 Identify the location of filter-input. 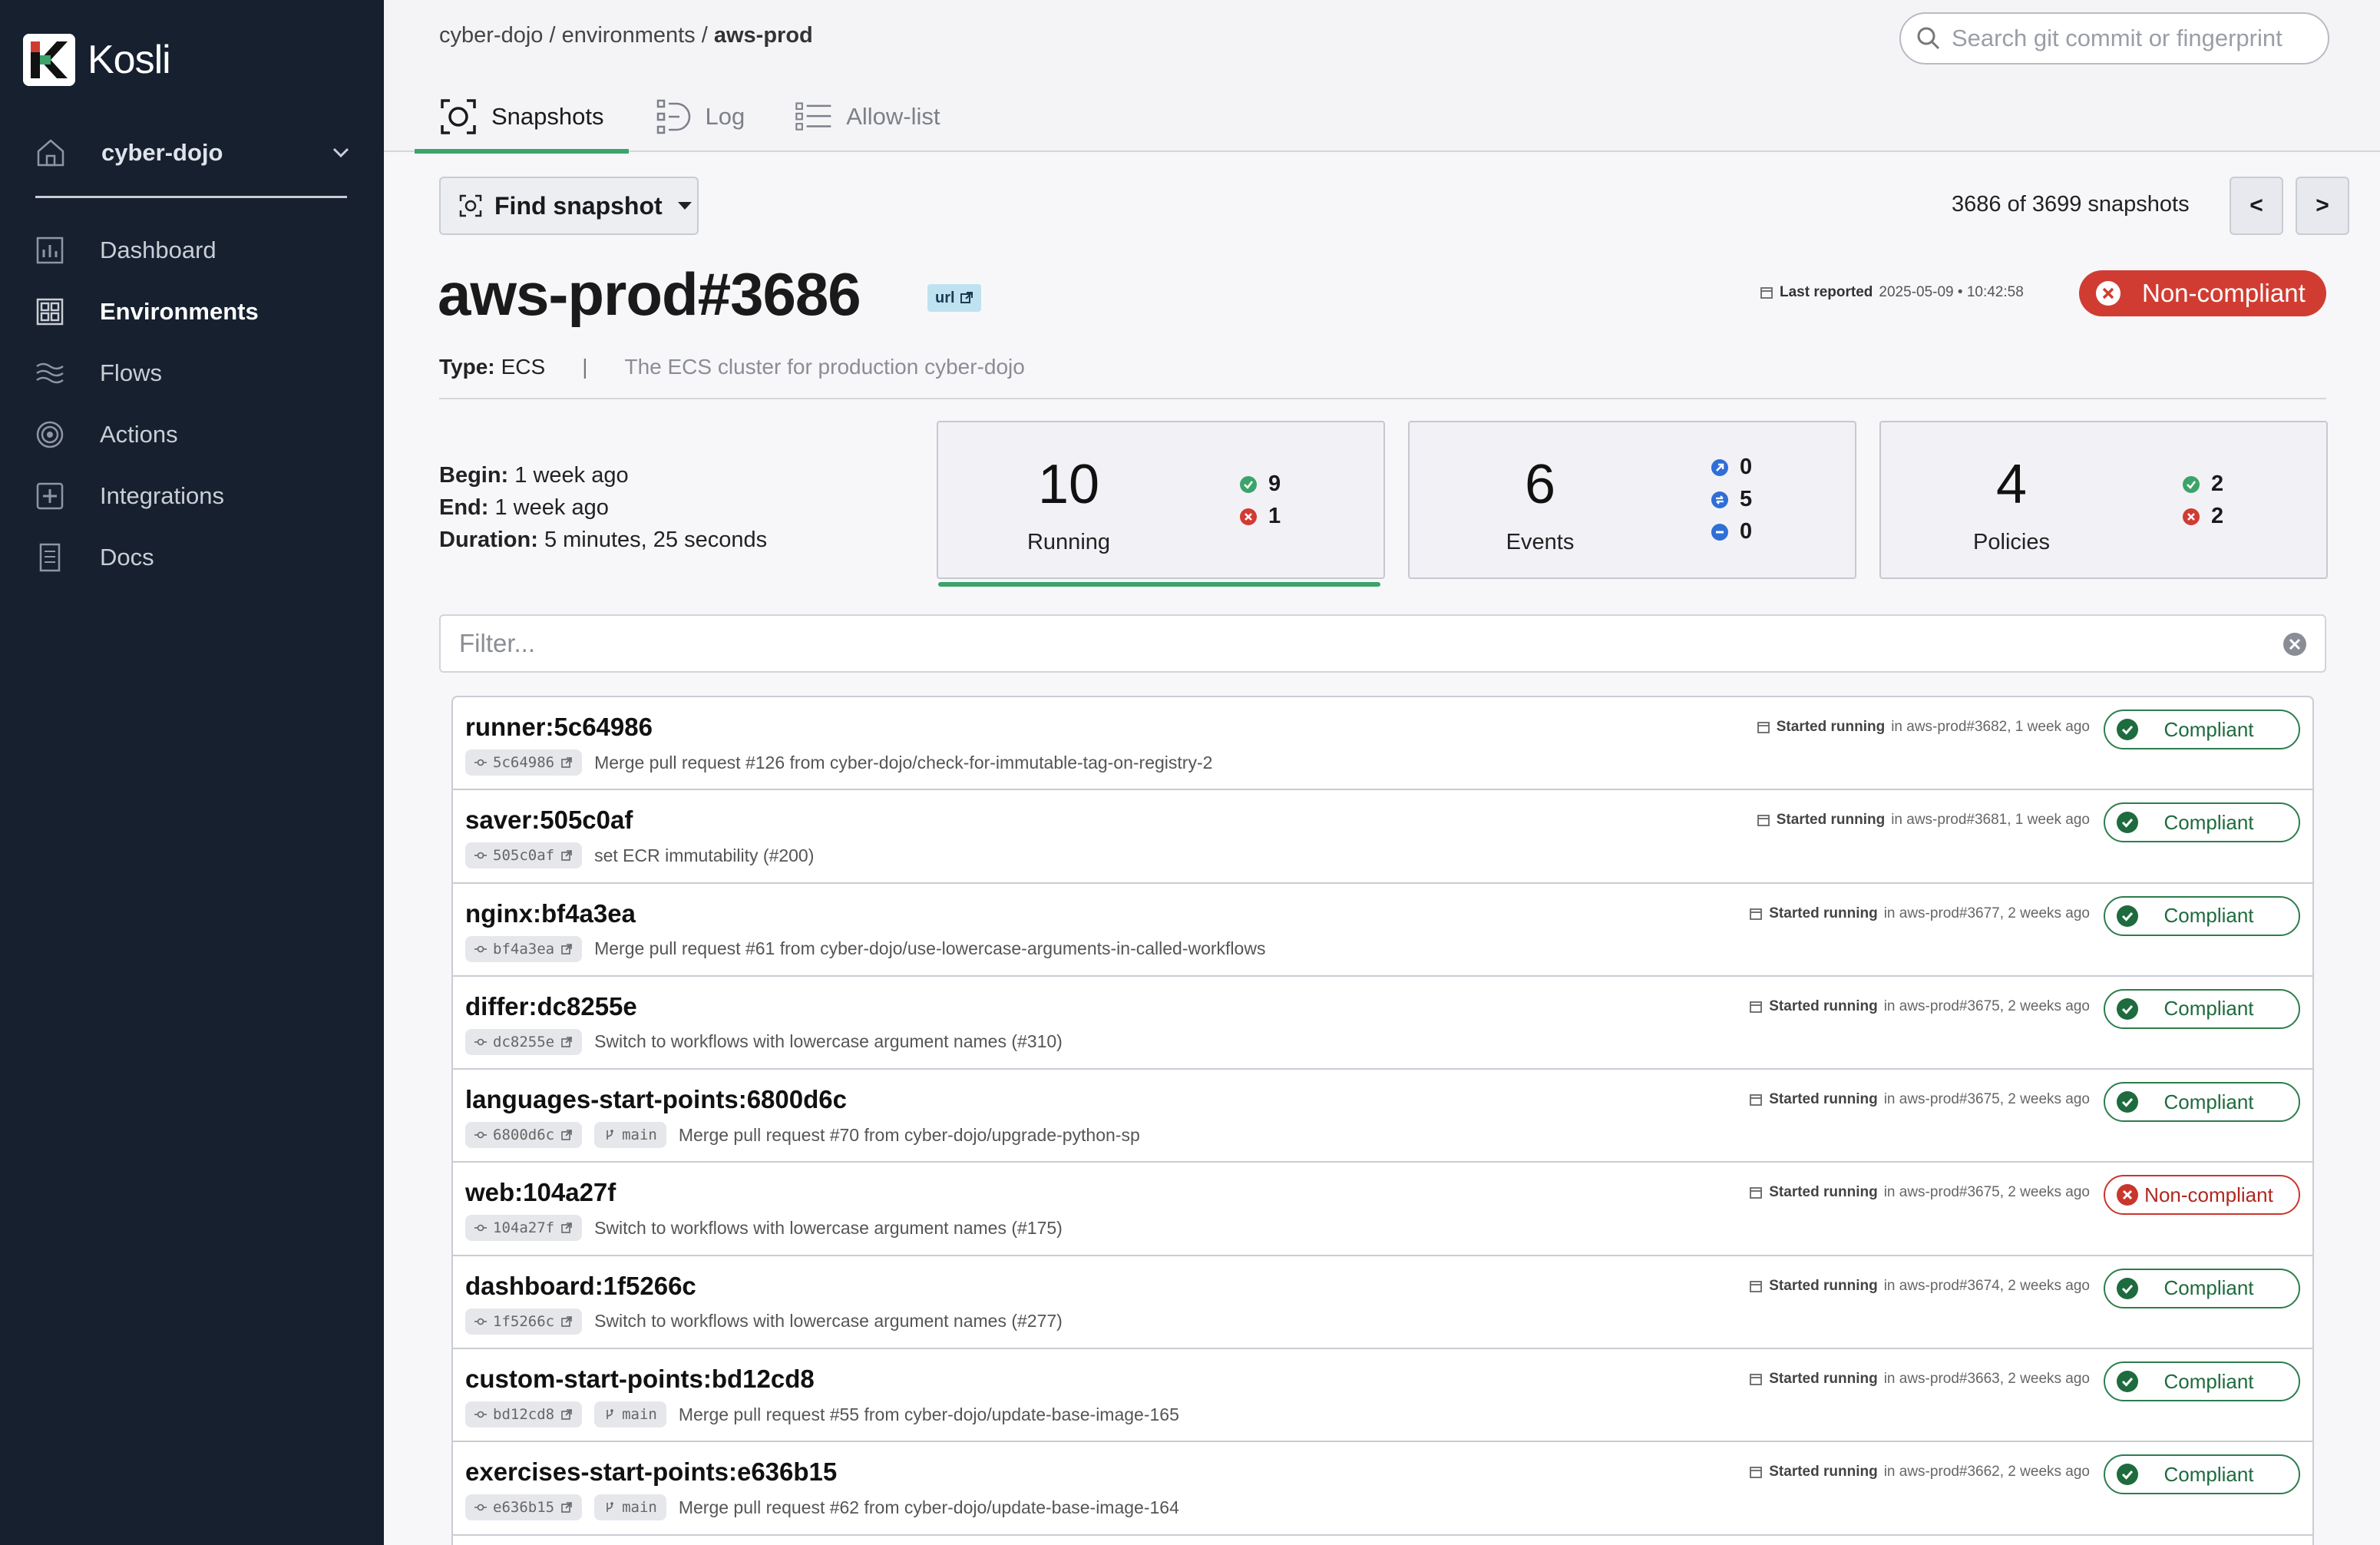
(1342, 643).